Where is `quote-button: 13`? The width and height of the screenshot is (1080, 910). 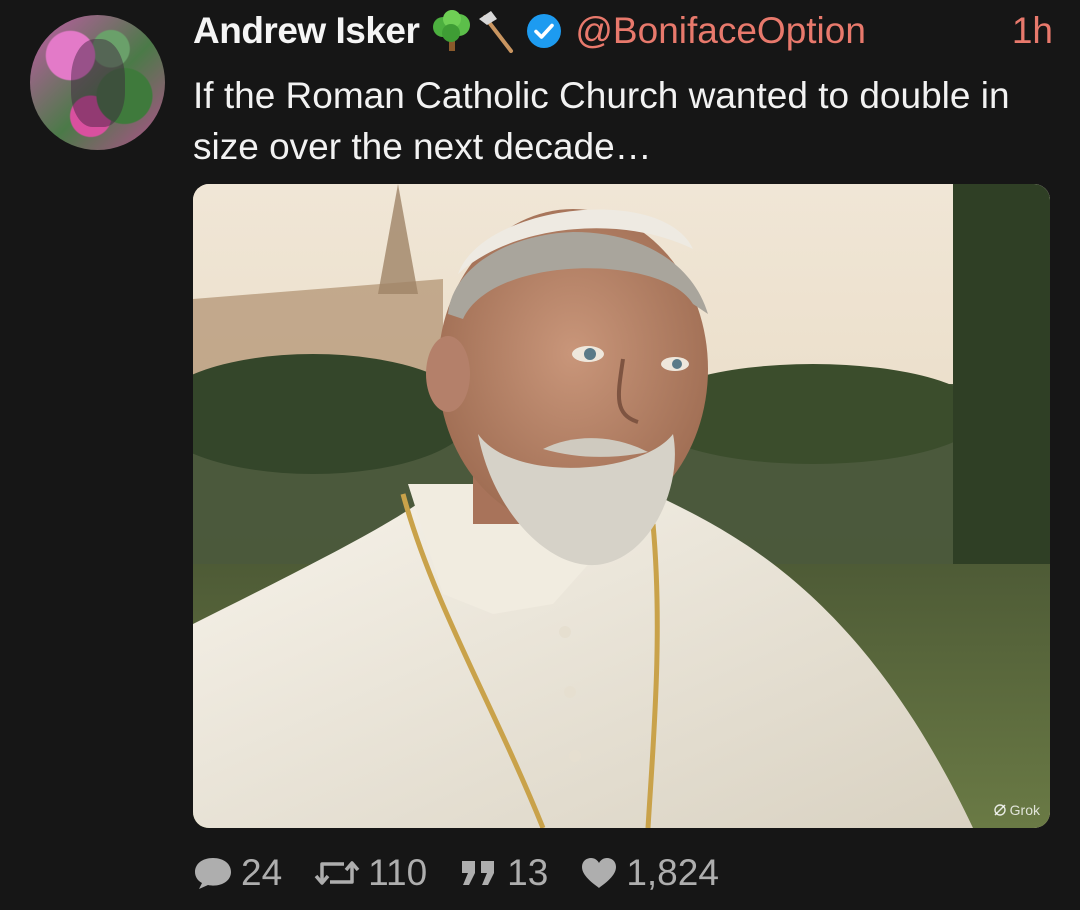
quote-button: 13 is located at coordinates (503, 873).